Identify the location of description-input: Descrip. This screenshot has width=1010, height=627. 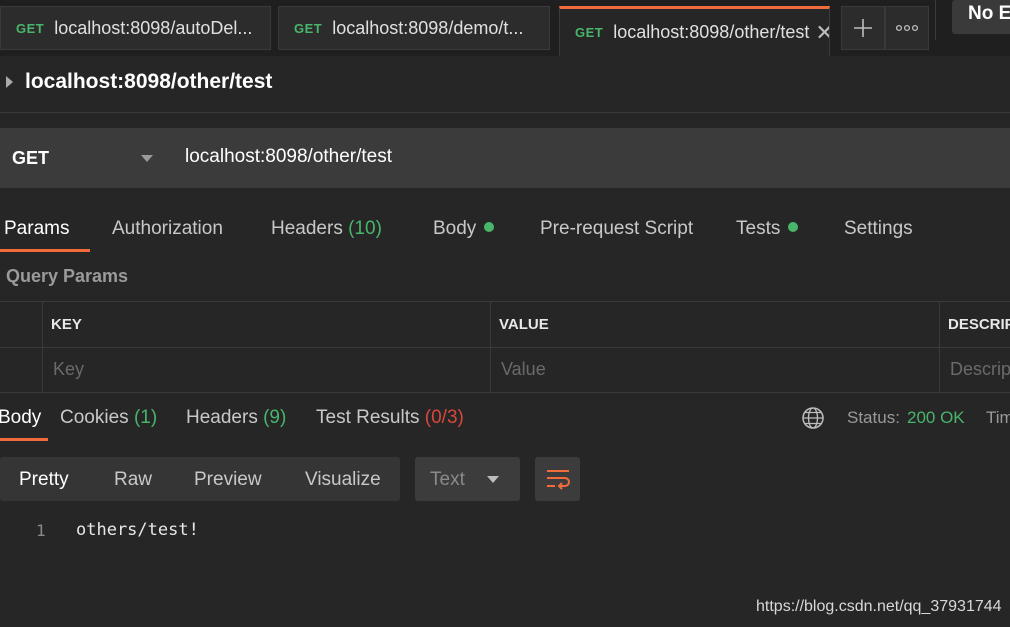
(980, 369).